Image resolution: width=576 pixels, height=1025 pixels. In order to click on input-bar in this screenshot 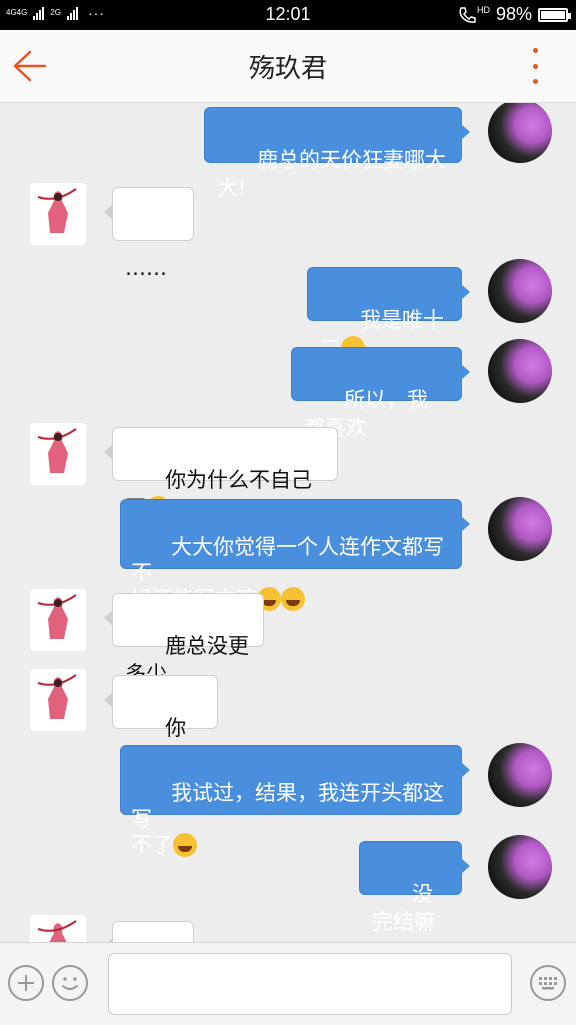, I will do `click(288, 983)`.